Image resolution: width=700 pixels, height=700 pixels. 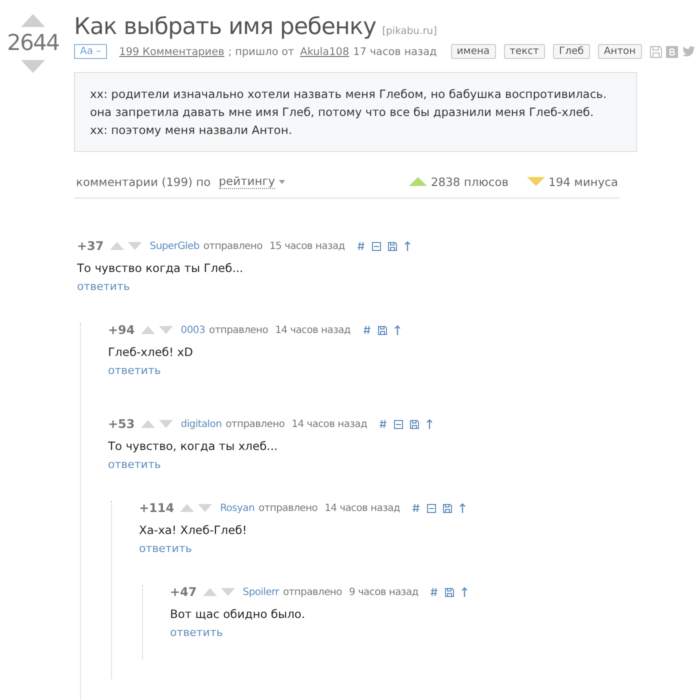 What do you see at coordinates (571, 51) in the screenshot?
I see `tag: Глеб` at bounding box center [571, 51].